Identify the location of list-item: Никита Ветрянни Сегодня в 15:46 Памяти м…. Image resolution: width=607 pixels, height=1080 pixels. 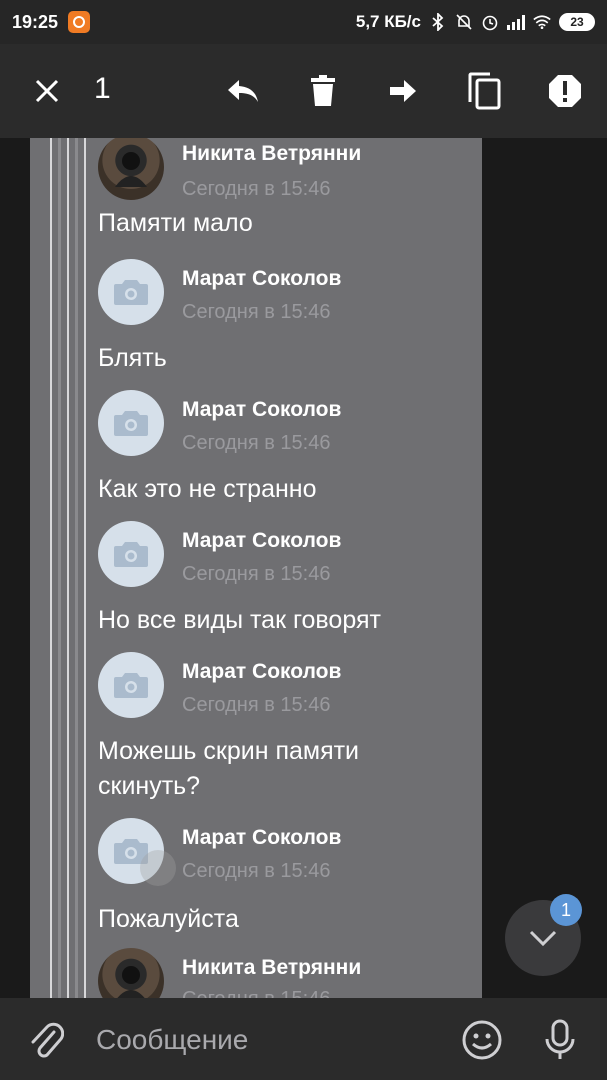
(288, 201).